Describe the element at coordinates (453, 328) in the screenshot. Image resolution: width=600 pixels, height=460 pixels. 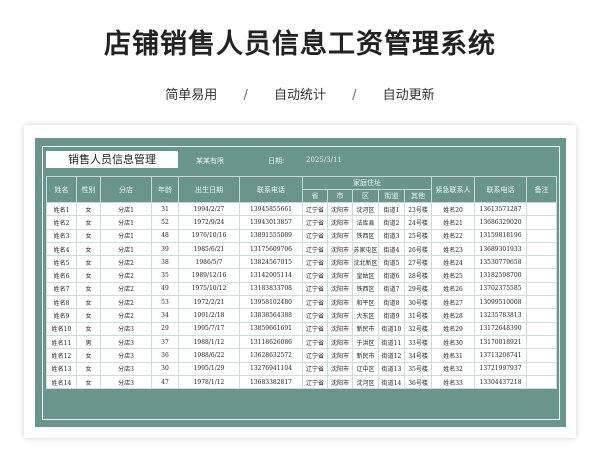
I see `cell-emergency-contact: 姓名29` at that location.